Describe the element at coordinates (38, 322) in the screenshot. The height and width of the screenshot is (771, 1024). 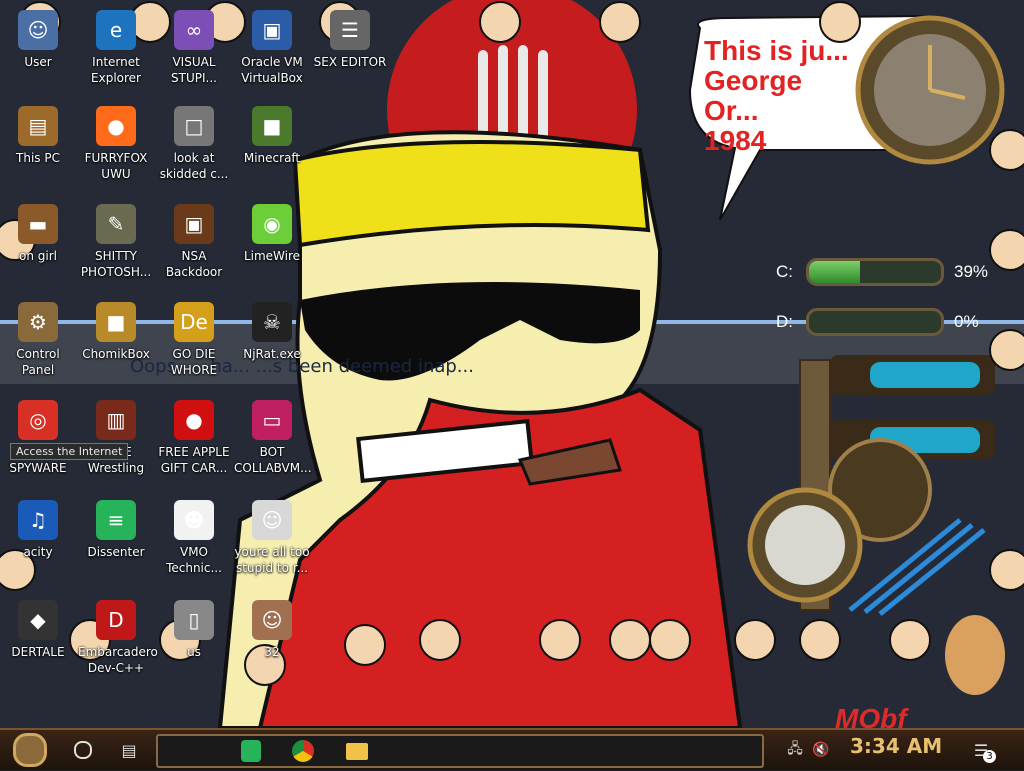
I see `control-panel-icon: ⚙` at that location.